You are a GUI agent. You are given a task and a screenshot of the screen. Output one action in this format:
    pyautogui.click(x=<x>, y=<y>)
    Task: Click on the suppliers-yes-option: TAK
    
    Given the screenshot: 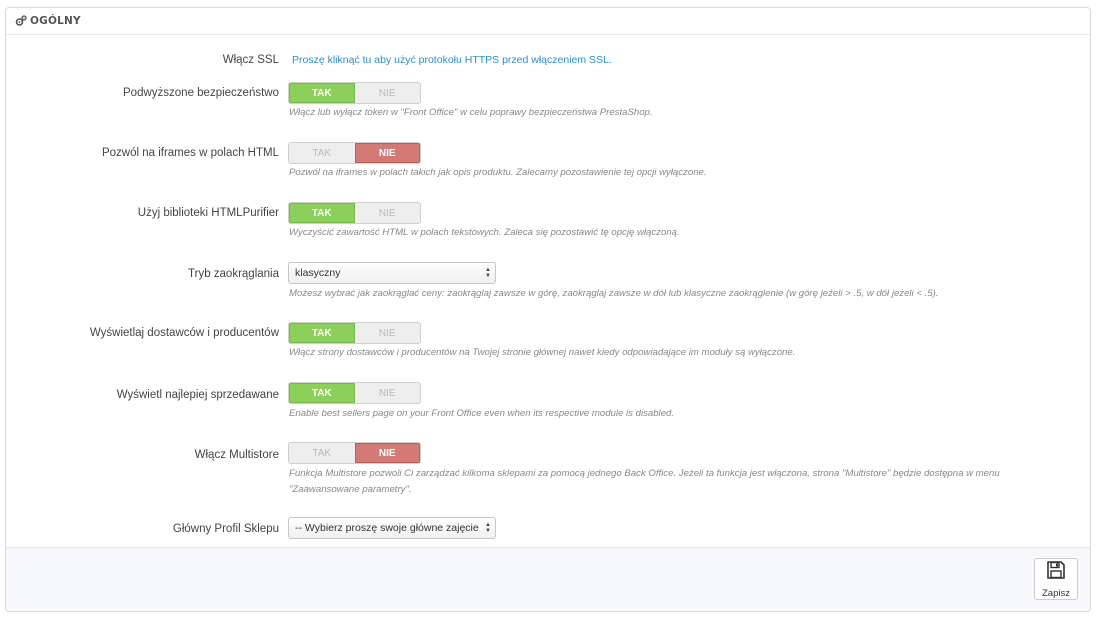 What is the action you would take?
    pyautogui.click(x=322, y=333)
    